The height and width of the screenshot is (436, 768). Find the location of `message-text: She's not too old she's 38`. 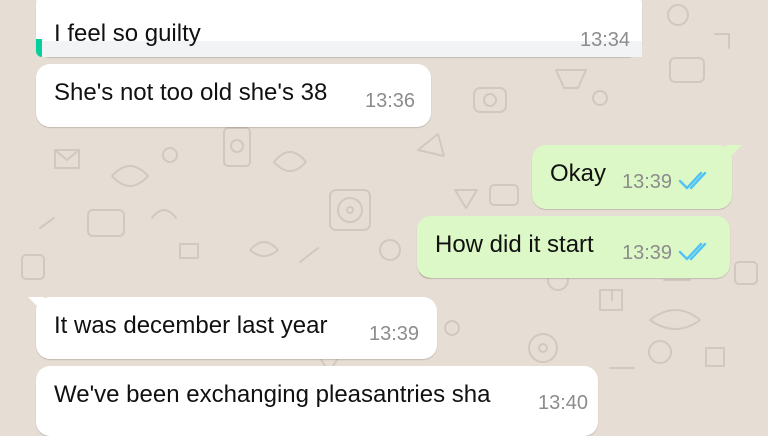

message-text: She's not too old she's 38 is located at coordinates (191, 92).